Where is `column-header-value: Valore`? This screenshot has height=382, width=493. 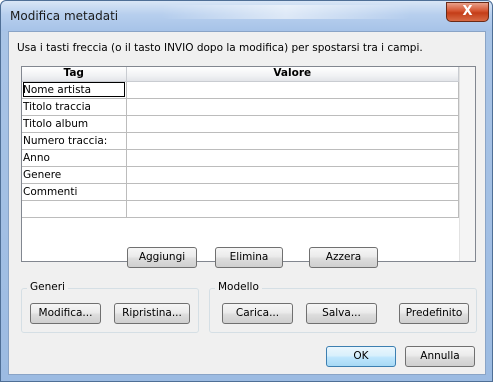
column-header-value: Valore is located at coordinates (292, 74).